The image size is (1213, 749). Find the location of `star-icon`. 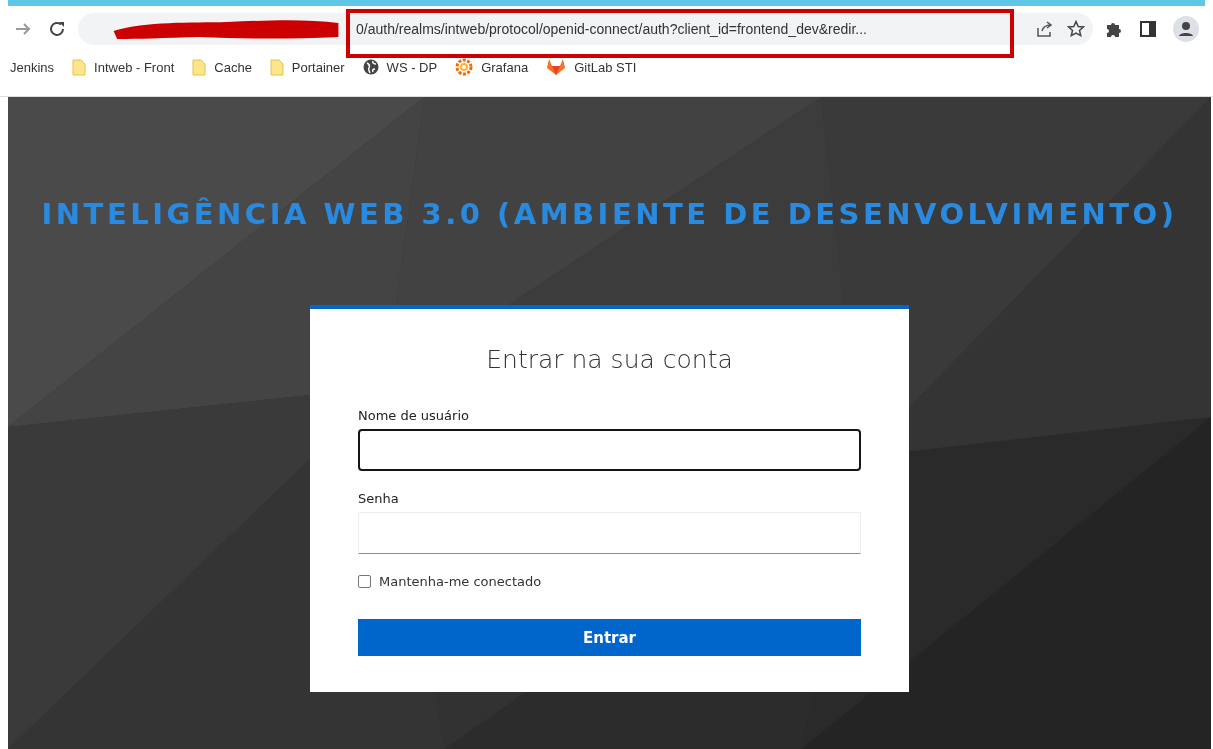

star-icon is located at coordinates (1076, 29).